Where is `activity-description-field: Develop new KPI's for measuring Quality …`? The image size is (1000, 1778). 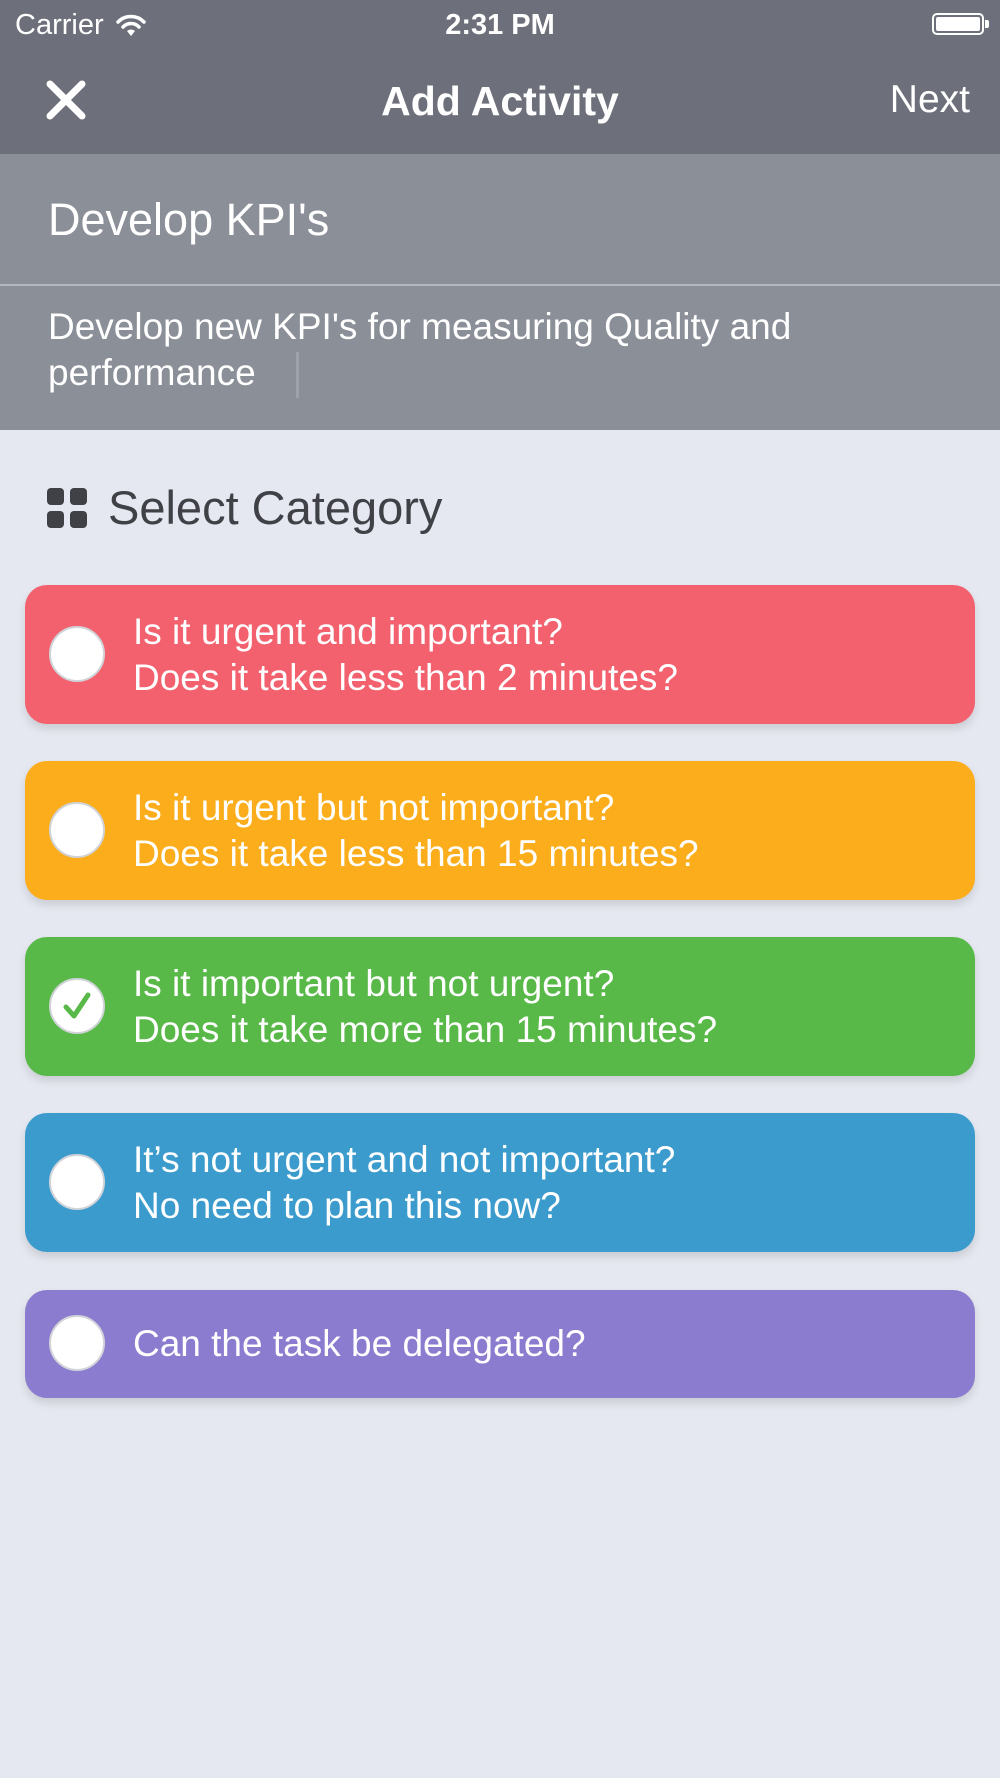 activity-description-field: Develop new KPI's for measuring Quality … is located at coordinates (498, 351).